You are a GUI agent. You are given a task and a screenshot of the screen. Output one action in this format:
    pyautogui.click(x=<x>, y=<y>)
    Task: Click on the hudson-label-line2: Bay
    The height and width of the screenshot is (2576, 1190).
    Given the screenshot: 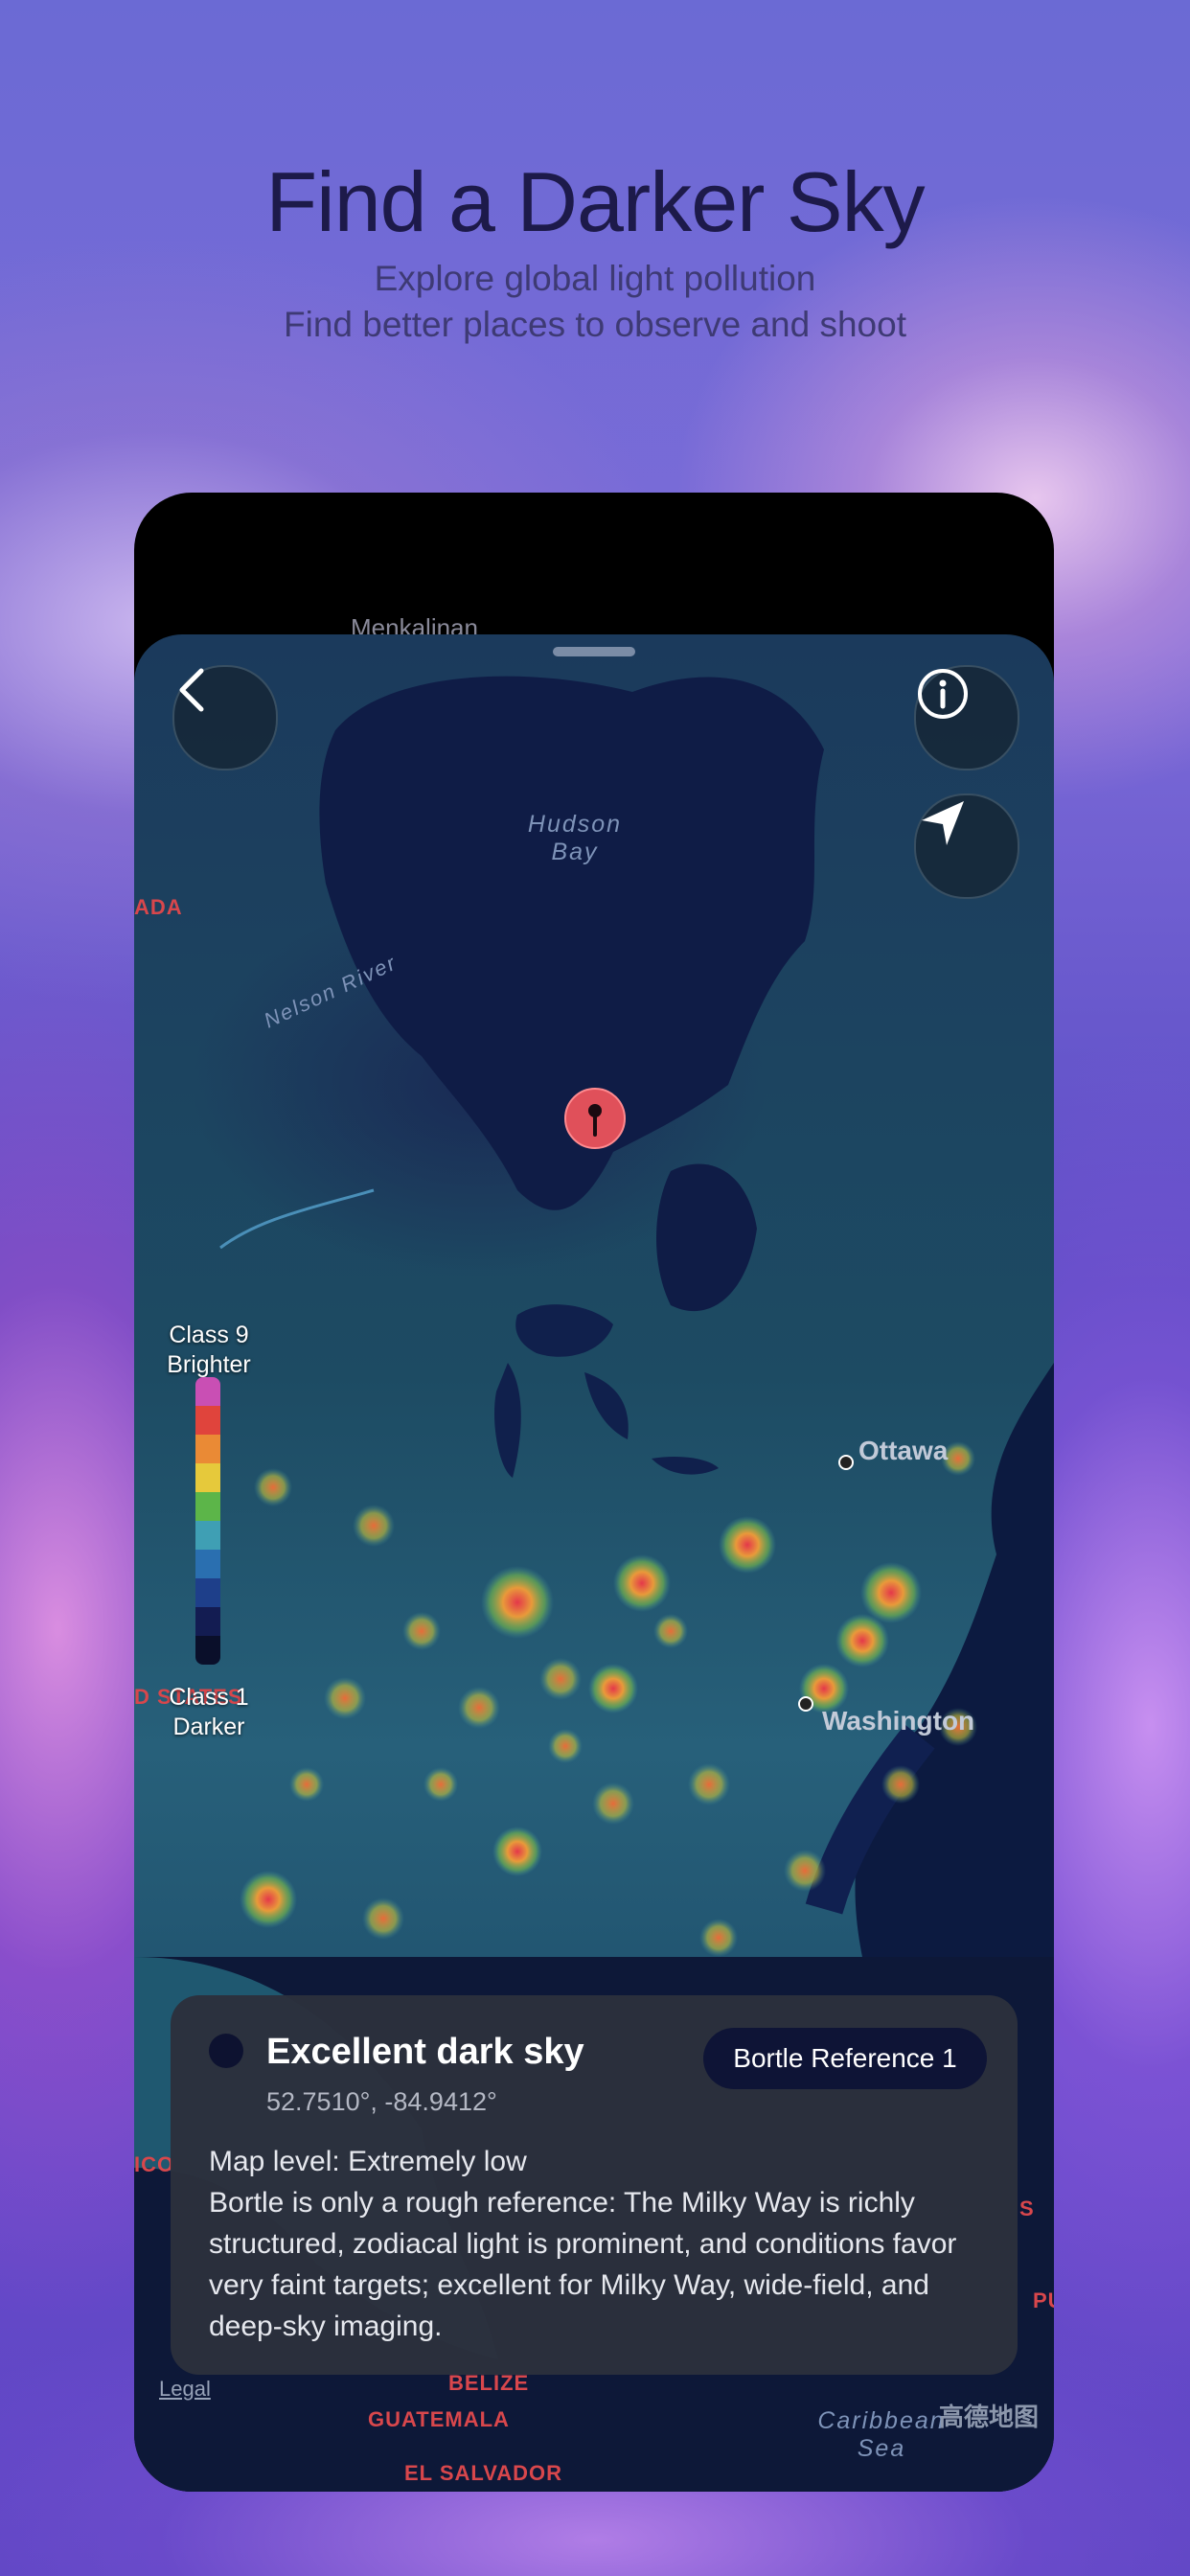 What is the action you would take?
    pyautogui.click(x=575, y=852)
    